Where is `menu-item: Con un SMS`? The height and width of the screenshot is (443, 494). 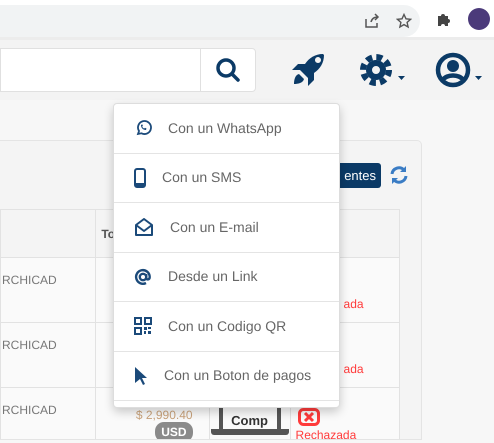 menu-item: Con un SMS is located at coordinates (226, 178).